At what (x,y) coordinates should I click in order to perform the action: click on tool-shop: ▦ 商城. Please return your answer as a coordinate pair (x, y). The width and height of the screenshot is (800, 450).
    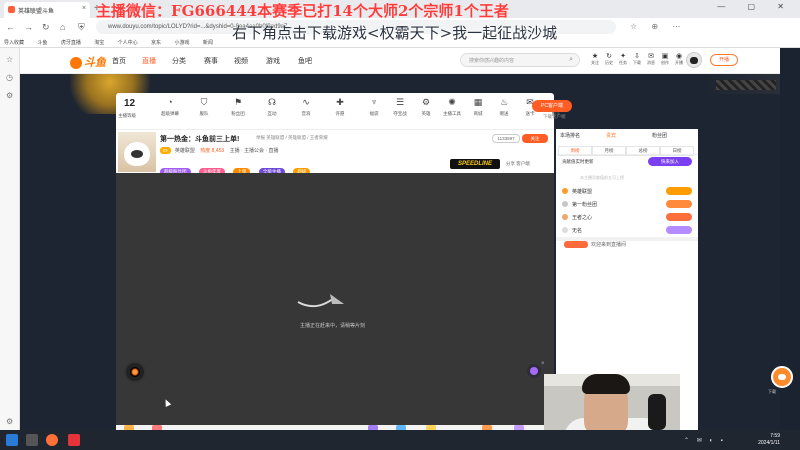
    Looking at the image, I should click on (478, 107).